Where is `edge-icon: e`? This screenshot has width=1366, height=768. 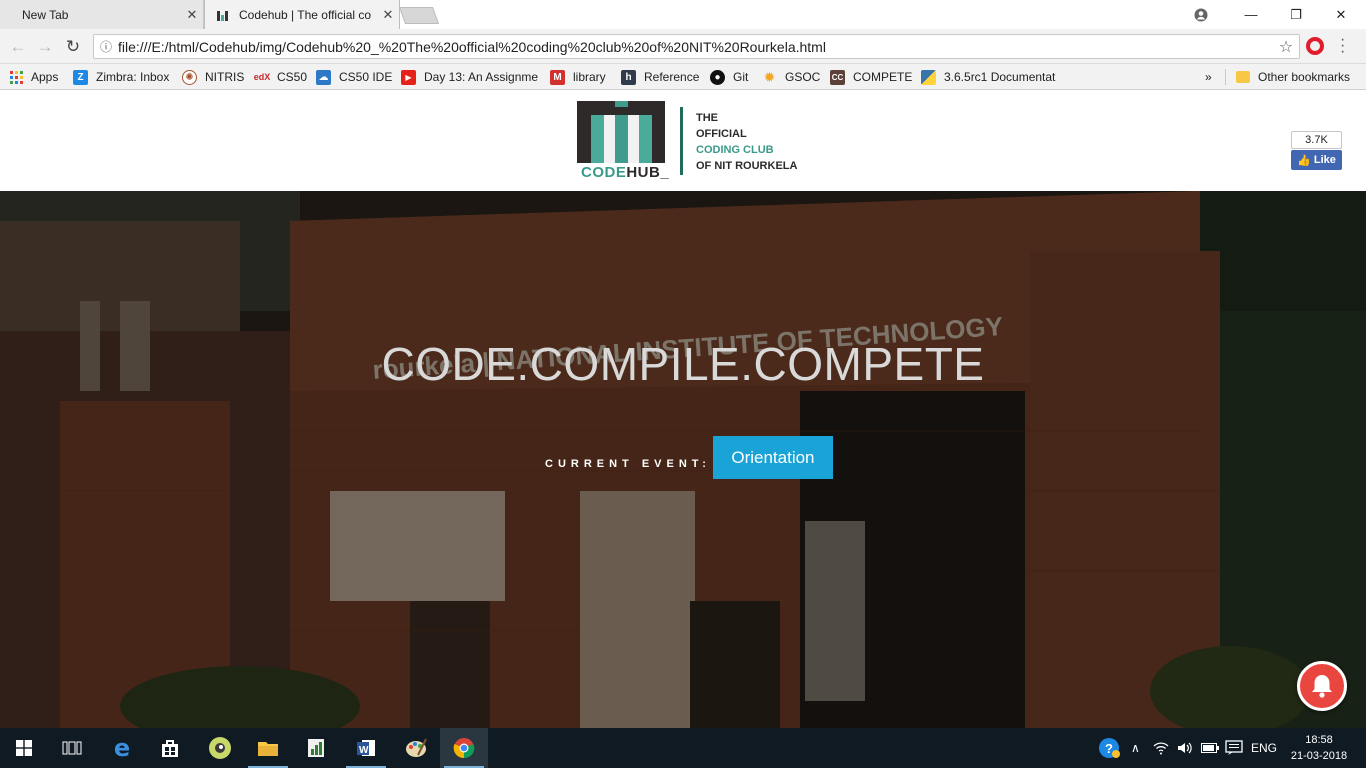 edge-icon: e is located at coordinates (122, 748).